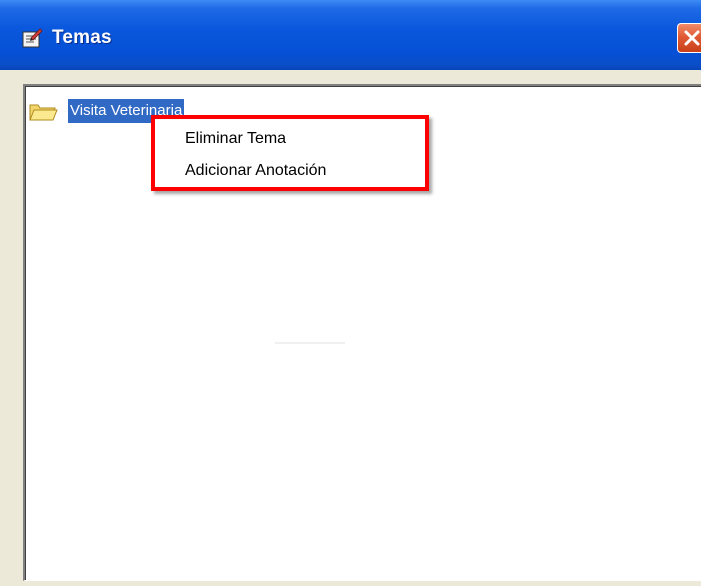  I want to click on title-bar: Temas, so click(350, 35).